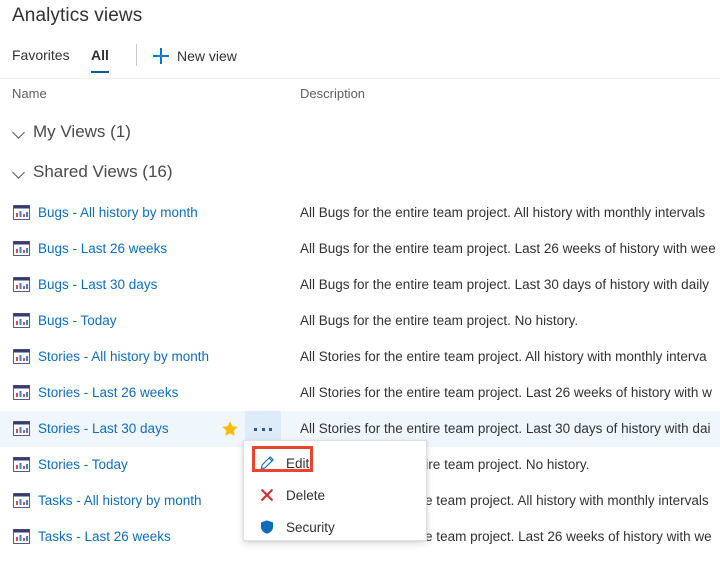  I want to click on view-name-link: Bugs - All history by month, so click(118, 212).